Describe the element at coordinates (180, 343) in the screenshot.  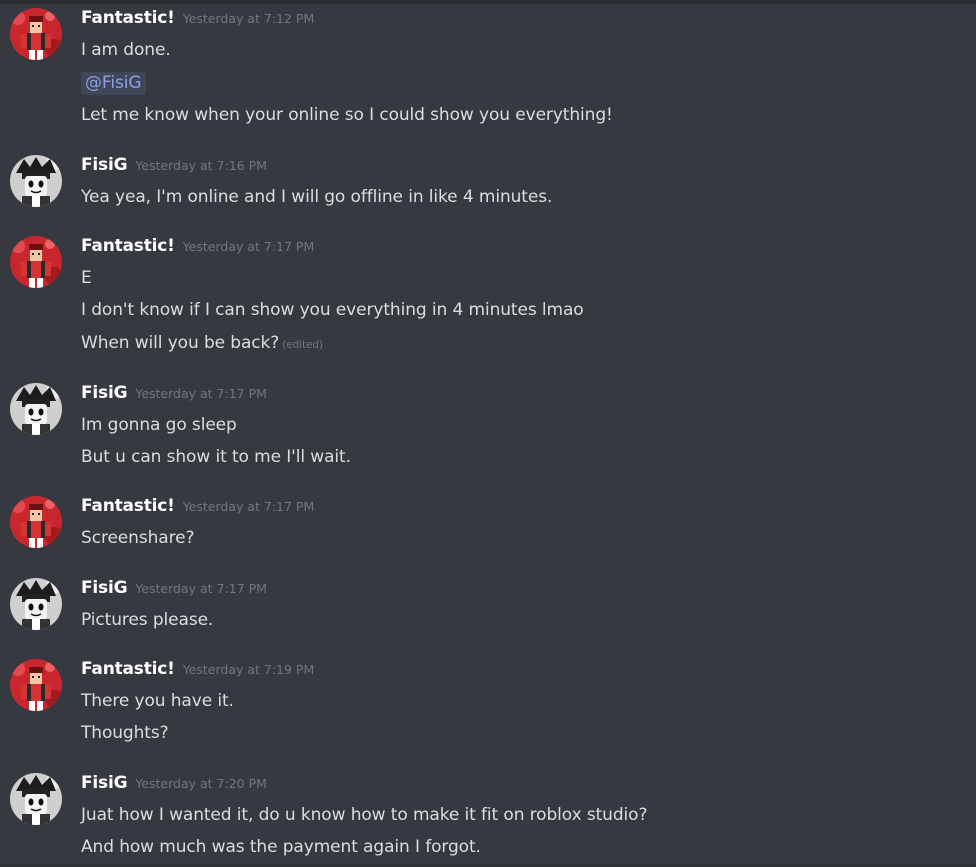
I see `message-text: When will you be back?` at that location.